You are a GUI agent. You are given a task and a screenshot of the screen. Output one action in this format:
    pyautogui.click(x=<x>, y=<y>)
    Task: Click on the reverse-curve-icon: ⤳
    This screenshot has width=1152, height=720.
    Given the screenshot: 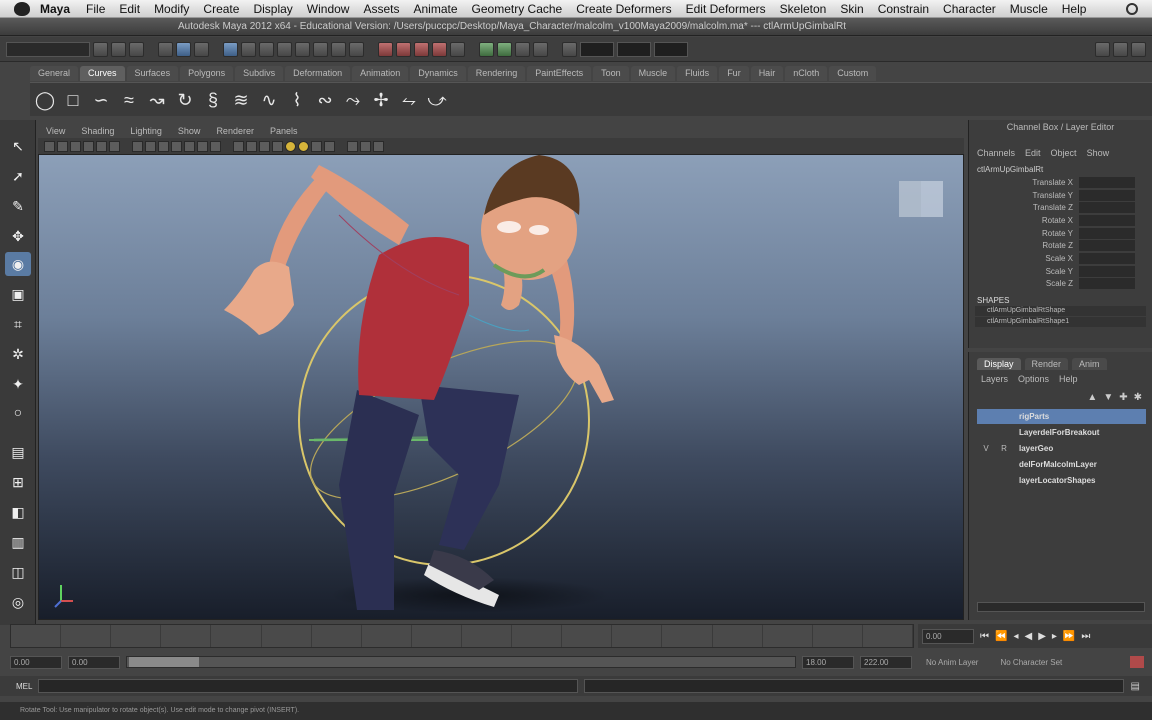 What is the action you would take?
    pyautogui.click(x=353, y=100)
    